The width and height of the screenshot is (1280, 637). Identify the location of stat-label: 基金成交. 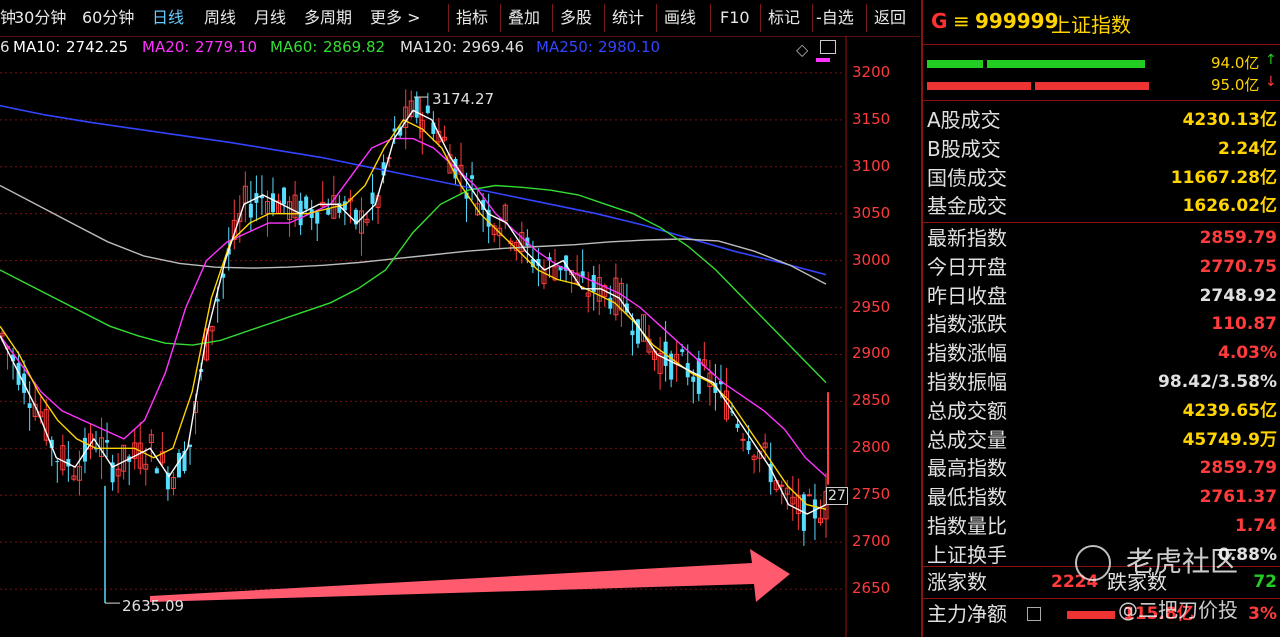
(967, 206).